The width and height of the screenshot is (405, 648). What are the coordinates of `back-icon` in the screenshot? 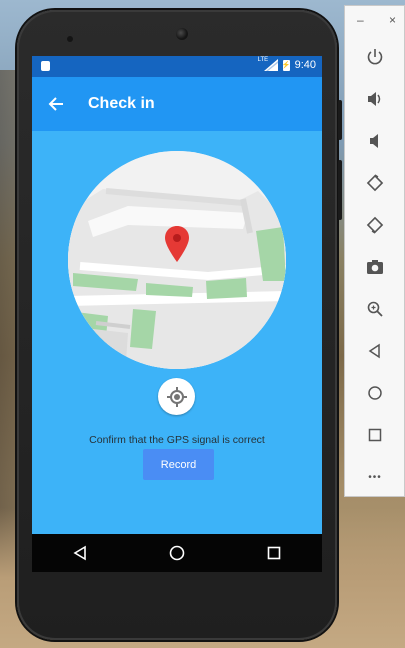 It's located at (374, 351).